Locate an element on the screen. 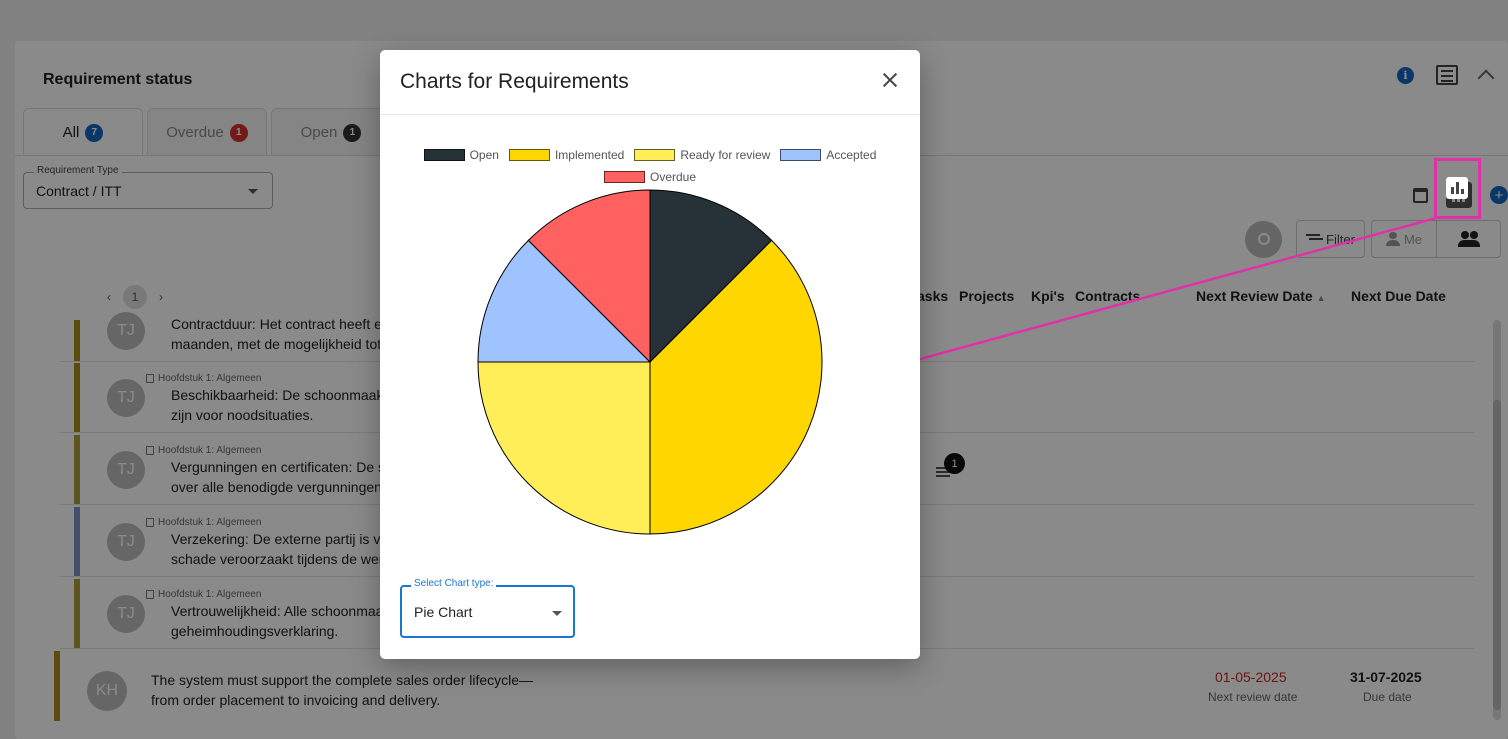 The image size is (1508, 739). modal-title: Charts for Requirements is located at coordinates (514, 81).